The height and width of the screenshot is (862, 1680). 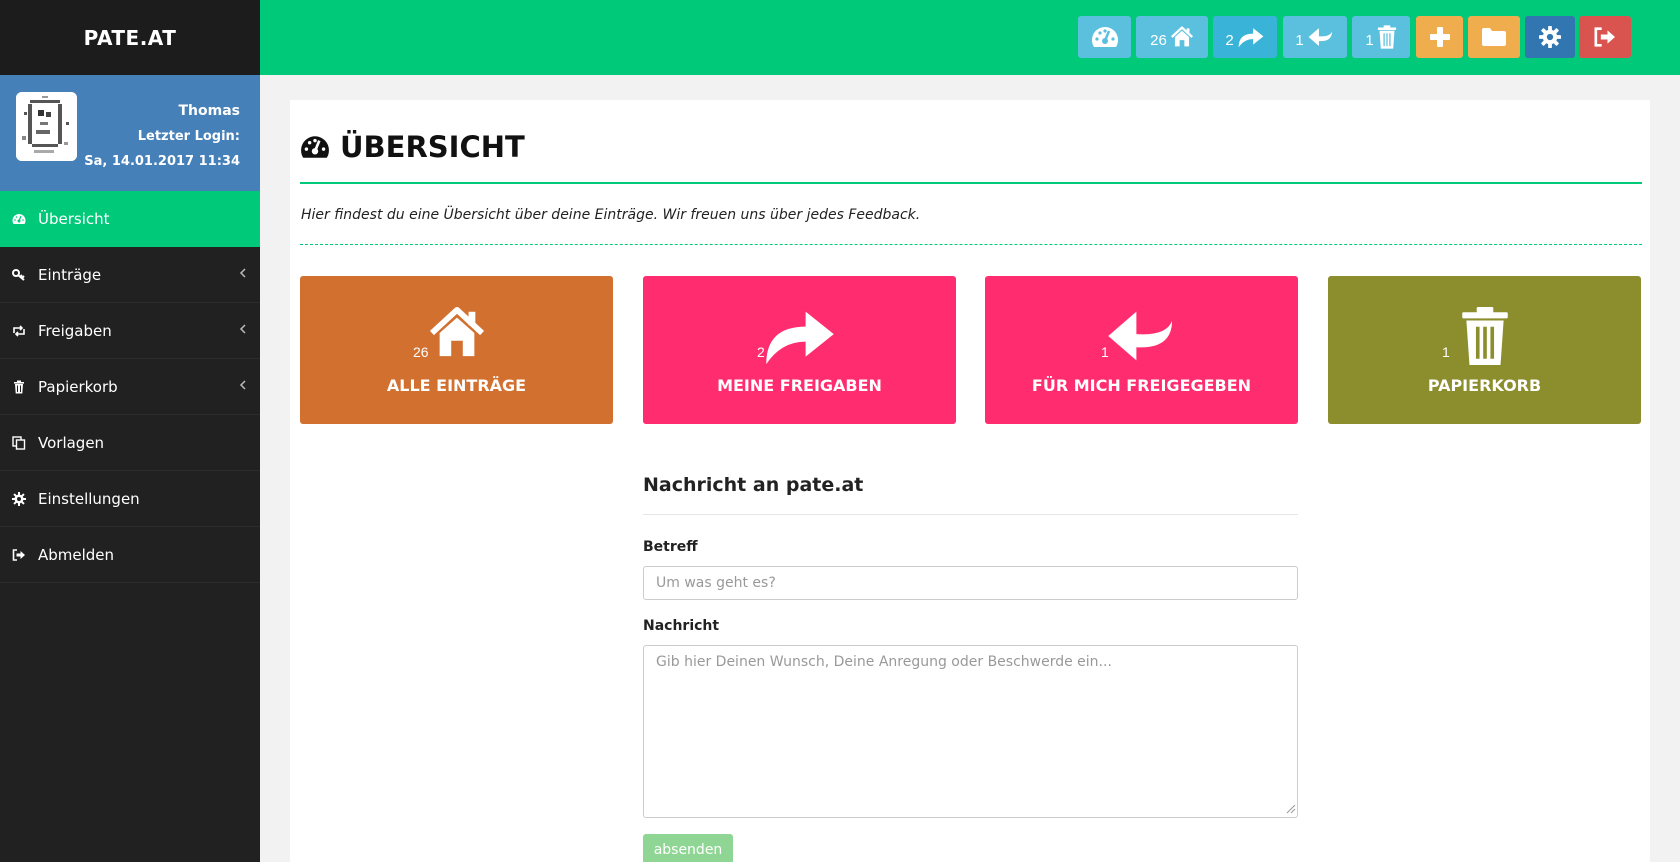 What do you see at coordinates (75, 330) in the screenshot?
I see `sidebar-item-label: Freigaben` at bounding box center [75, 330].